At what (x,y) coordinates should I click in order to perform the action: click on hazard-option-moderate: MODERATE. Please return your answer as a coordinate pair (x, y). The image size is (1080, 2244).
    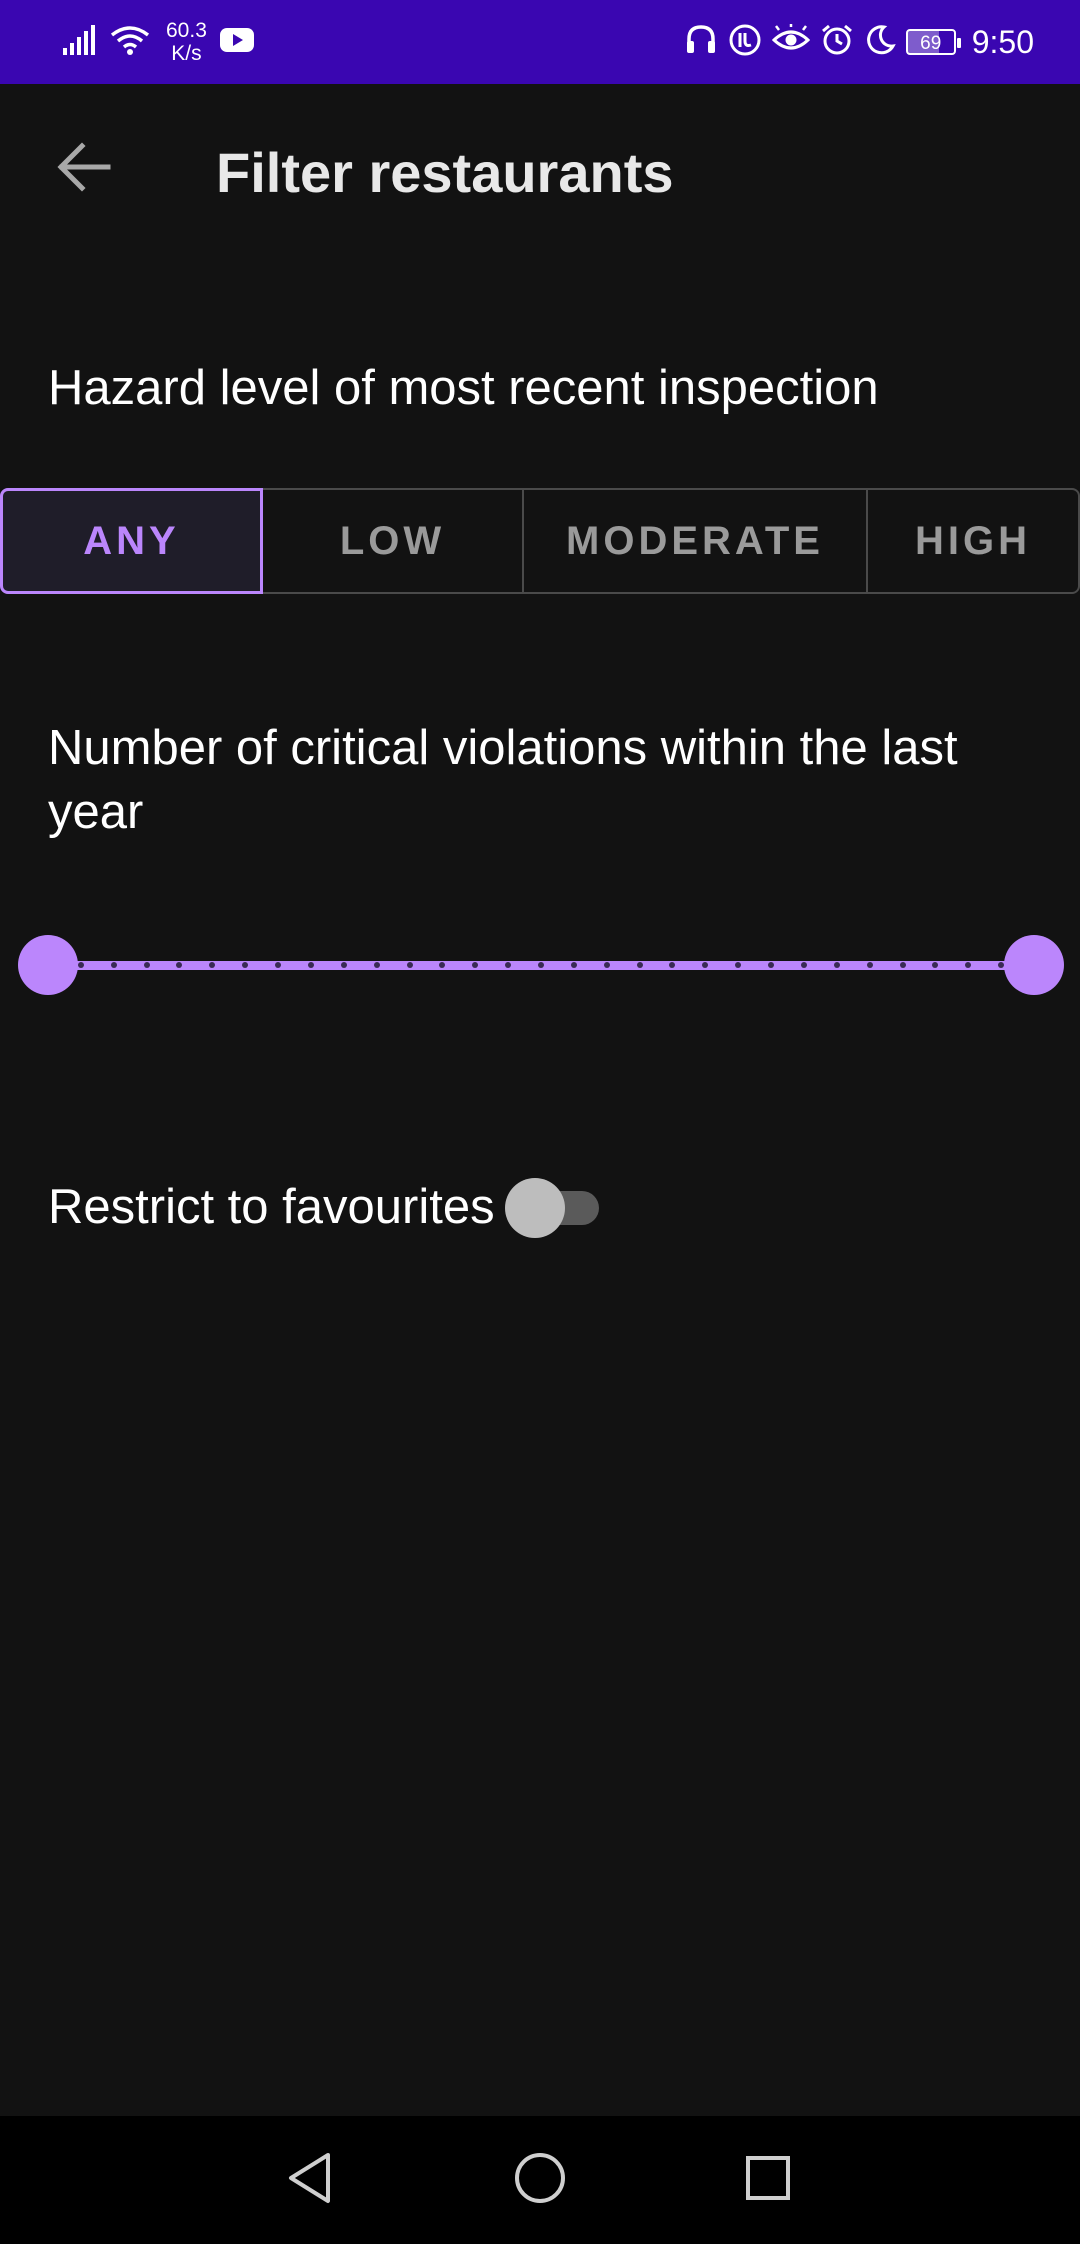
    Looking at the image, I should click on (696, 541).